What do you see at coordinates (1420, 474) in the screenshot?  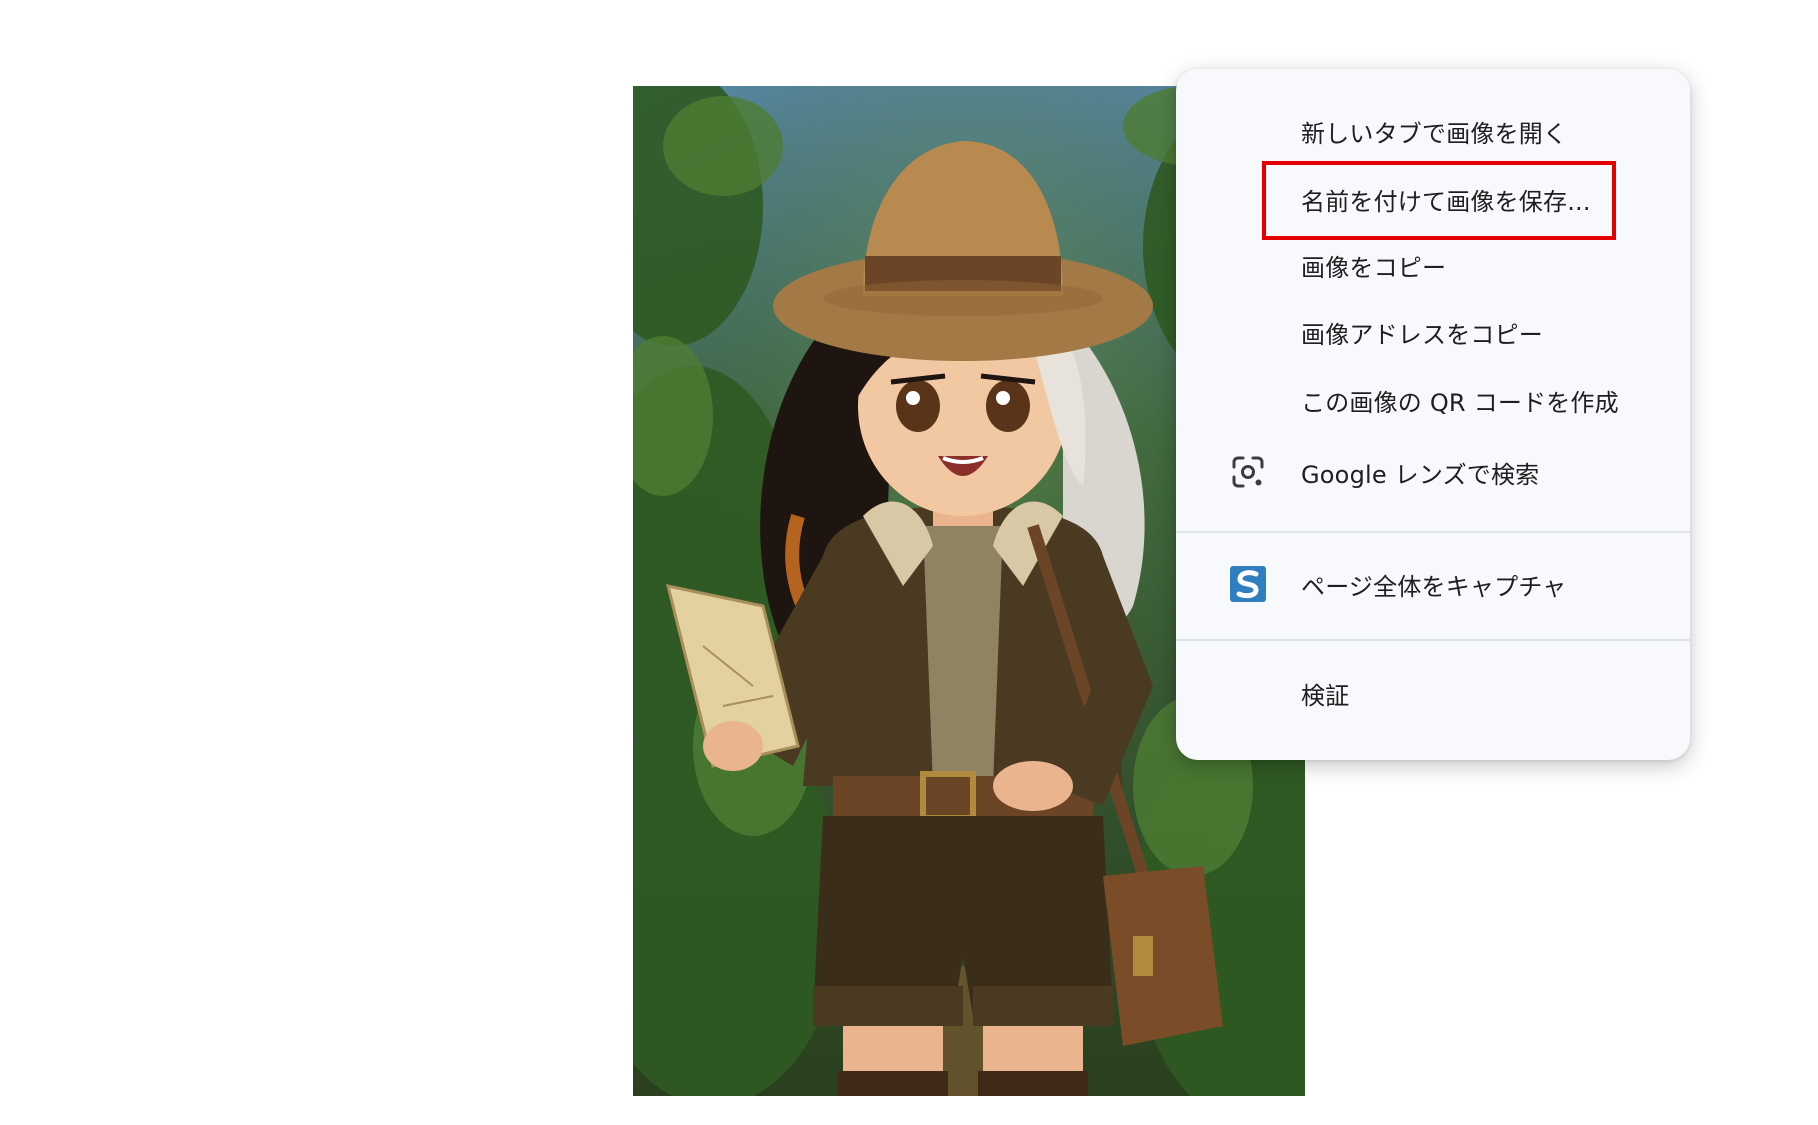 I see `menu-item-label: Google レンズで検索` at bounding box center [1420, 474].